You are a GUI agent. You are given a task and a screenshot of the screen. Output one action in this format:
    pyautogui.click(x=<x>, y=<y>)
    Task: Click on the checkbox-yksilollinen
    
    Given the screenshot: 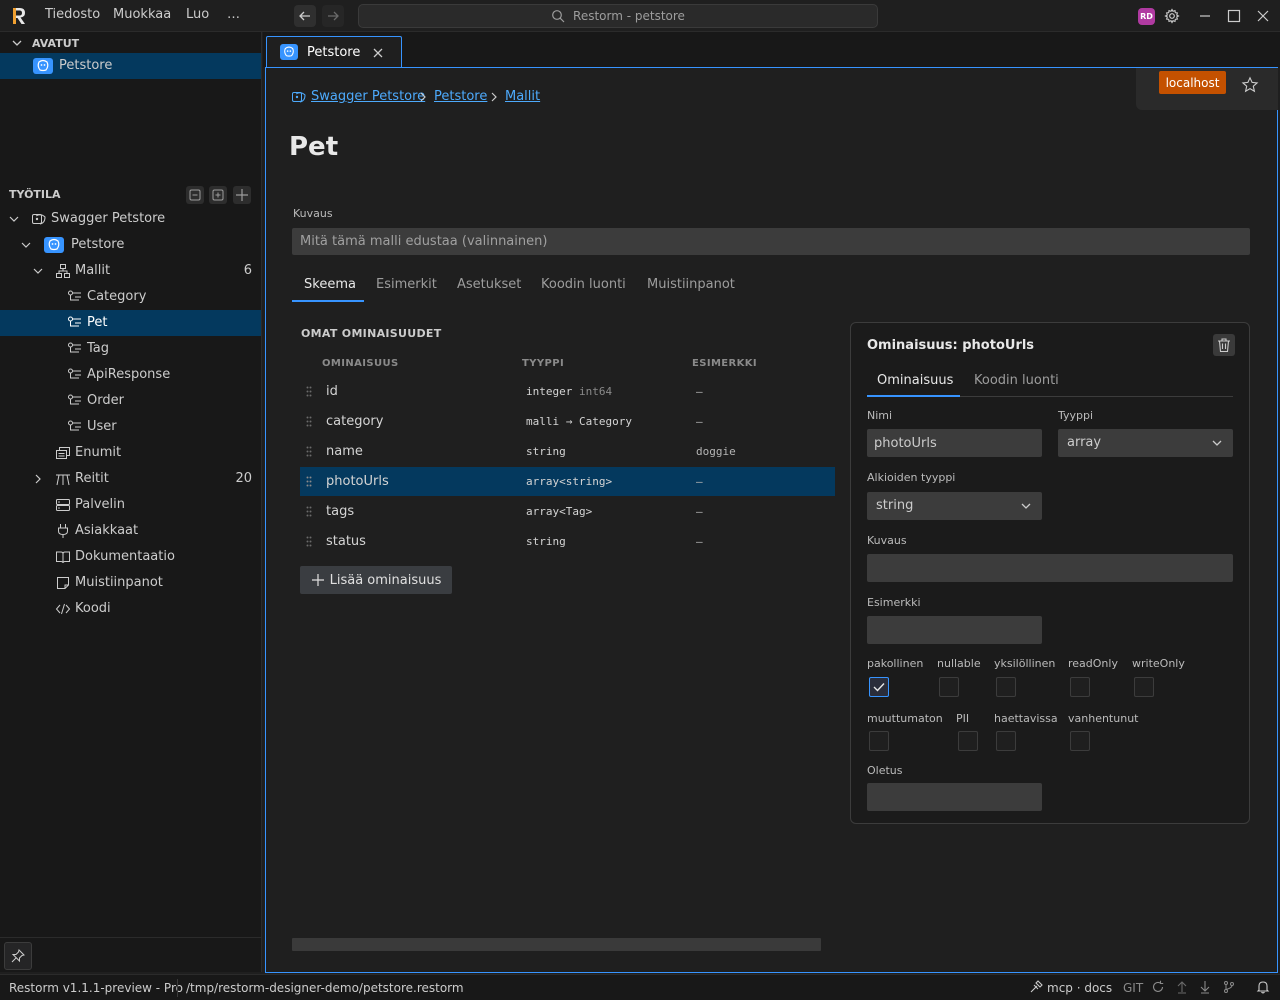 What is the action you would take?
    pyautogui.click(x=1006, y=687)
    